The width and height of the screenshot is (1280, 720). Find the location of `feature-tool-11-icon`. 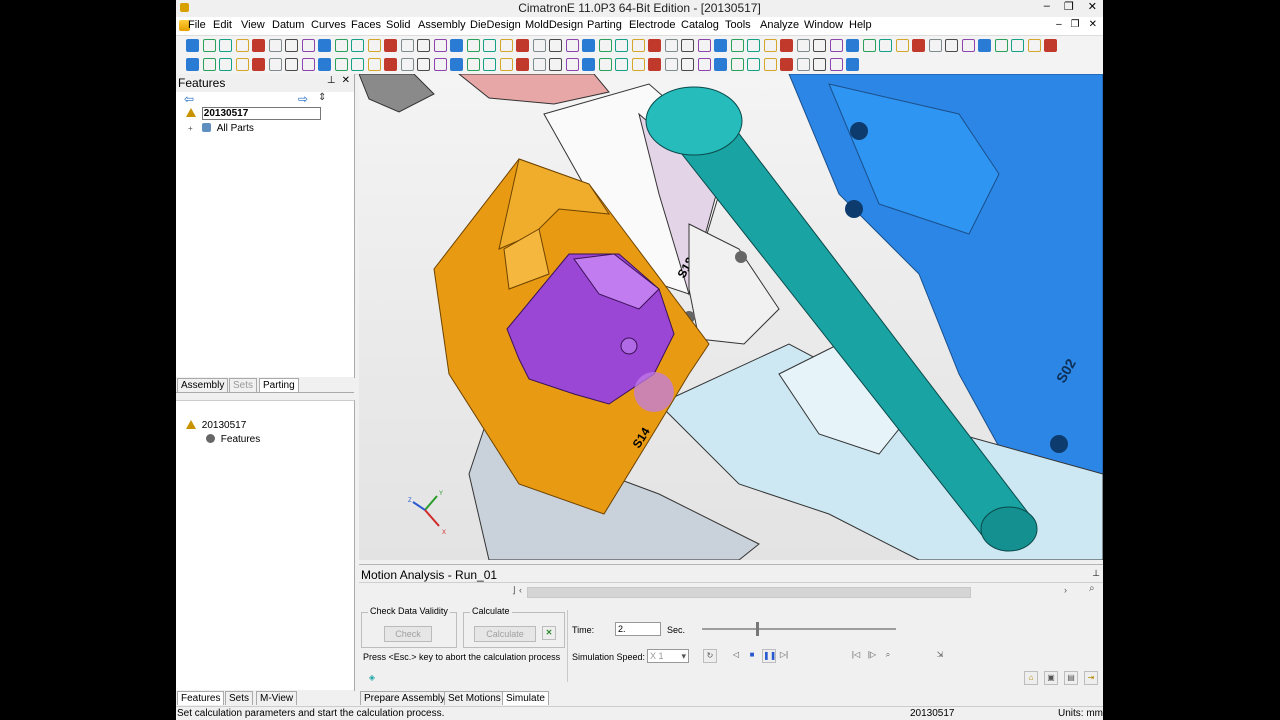

feature-tool-11-icon is located at coordinates (357, 64).